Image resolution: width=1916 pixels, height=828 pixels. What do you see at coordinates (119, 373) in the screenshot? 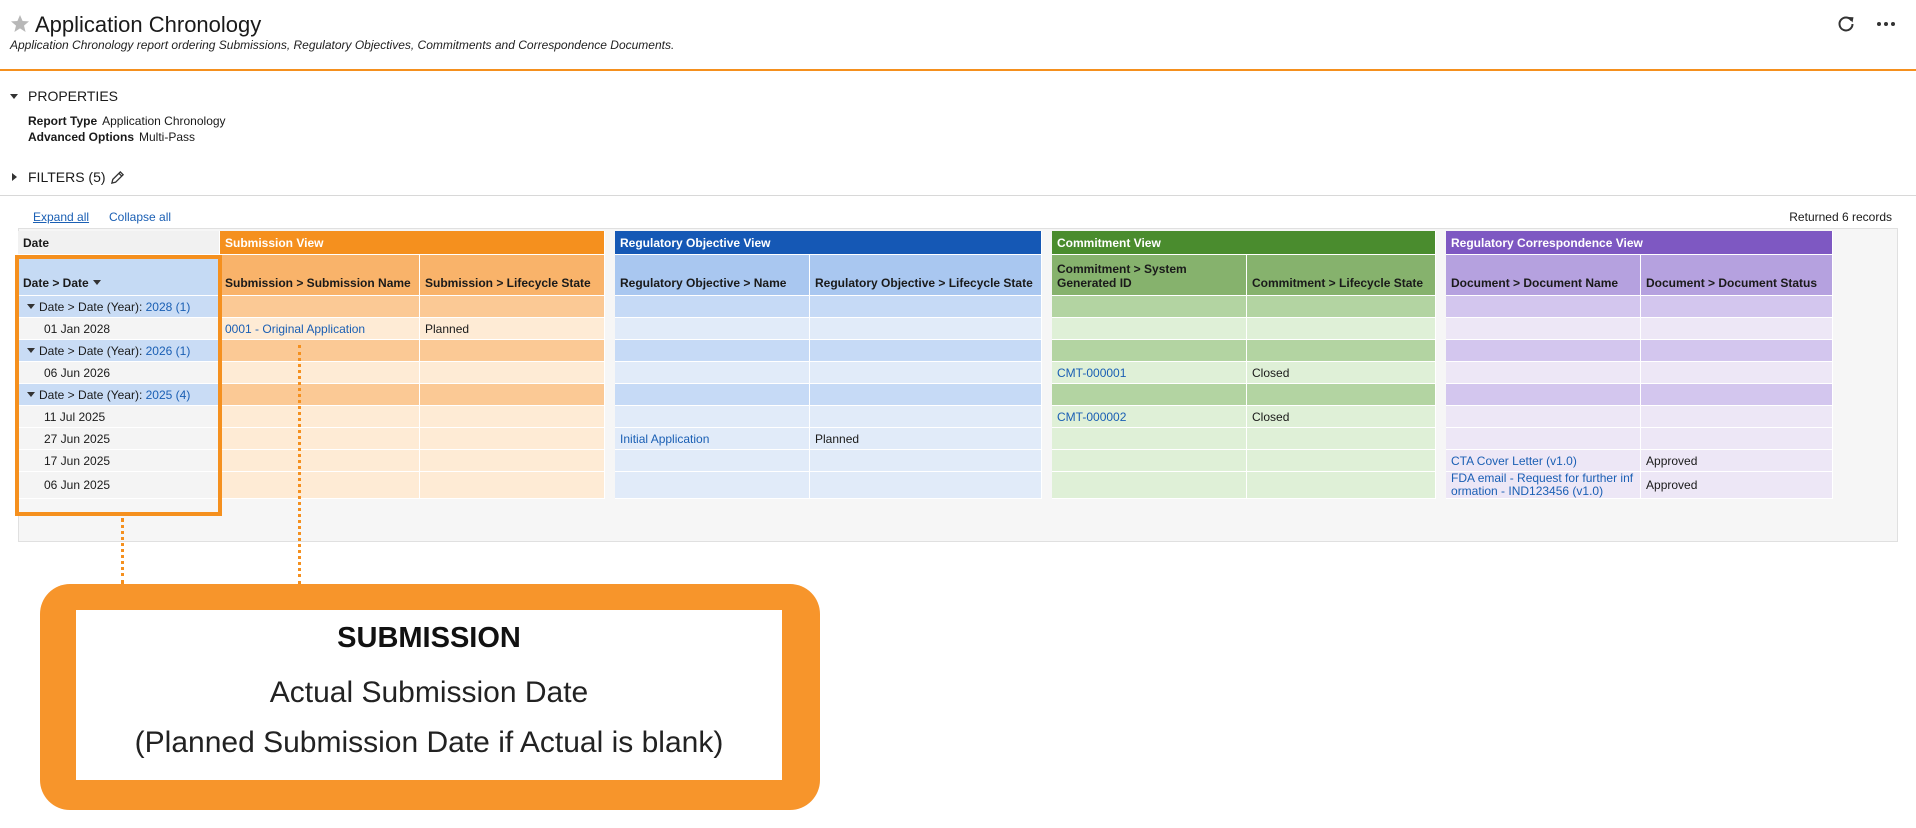
I see `date-cell: 06 Jun 2026` at bounding box center [119, 373].